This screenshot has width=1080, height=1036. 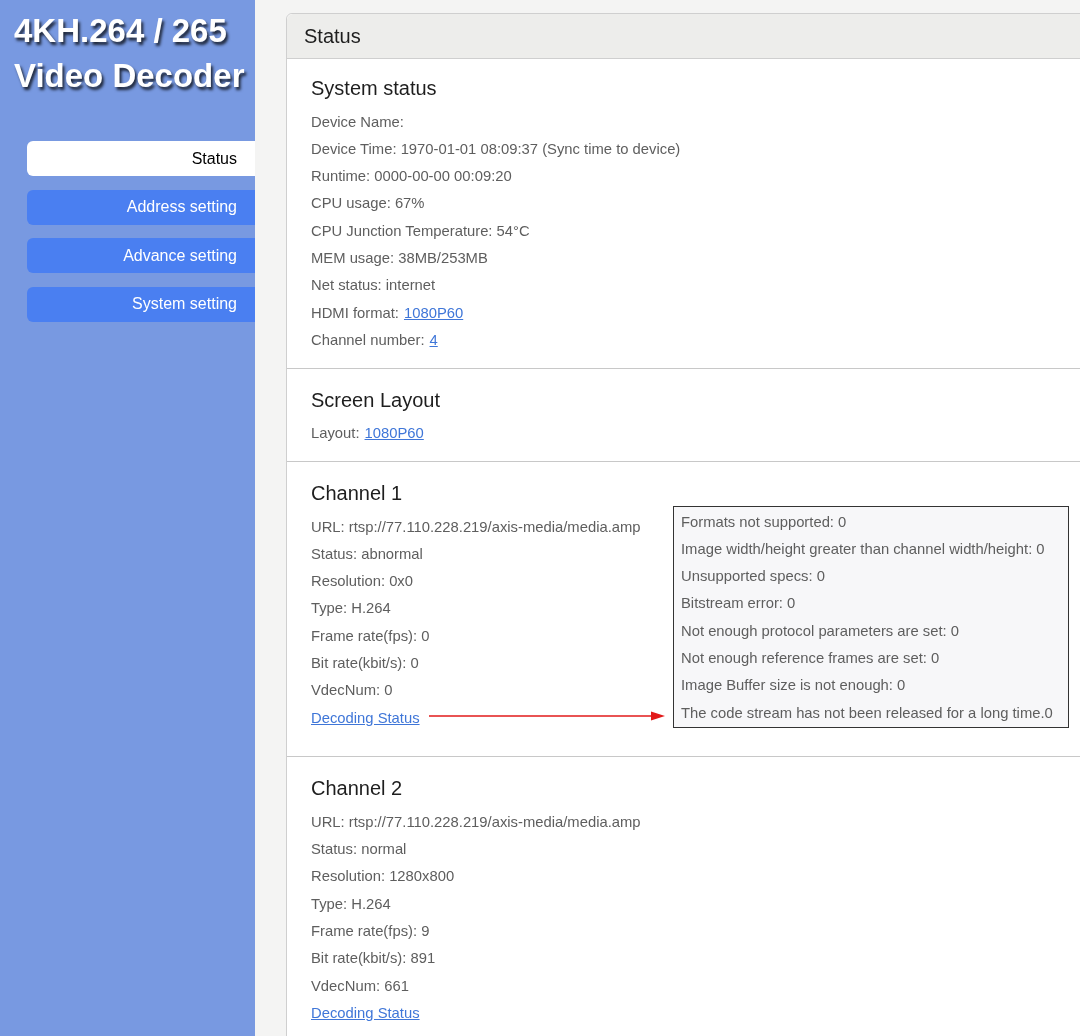 What do you see at coordinates (332, 36) in the screenshot?
I see `panel-title: Status` at bounding box center [332, 36].